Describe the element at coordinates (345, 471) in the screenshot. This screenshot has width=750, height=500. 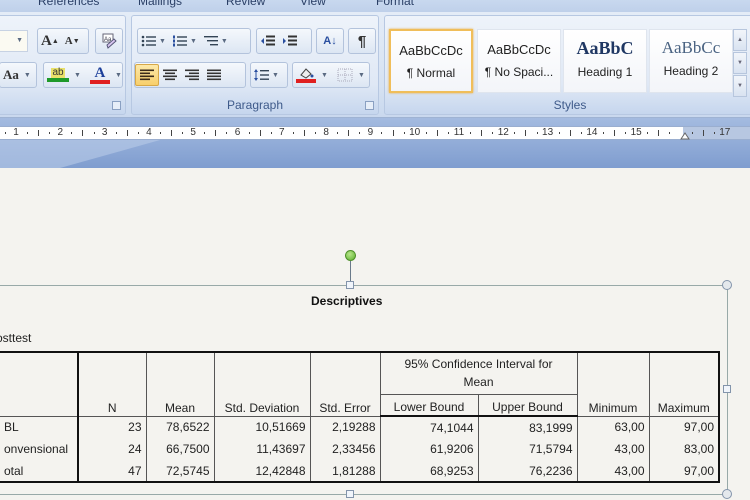
I see `table-cell: 1,81288` at that location.